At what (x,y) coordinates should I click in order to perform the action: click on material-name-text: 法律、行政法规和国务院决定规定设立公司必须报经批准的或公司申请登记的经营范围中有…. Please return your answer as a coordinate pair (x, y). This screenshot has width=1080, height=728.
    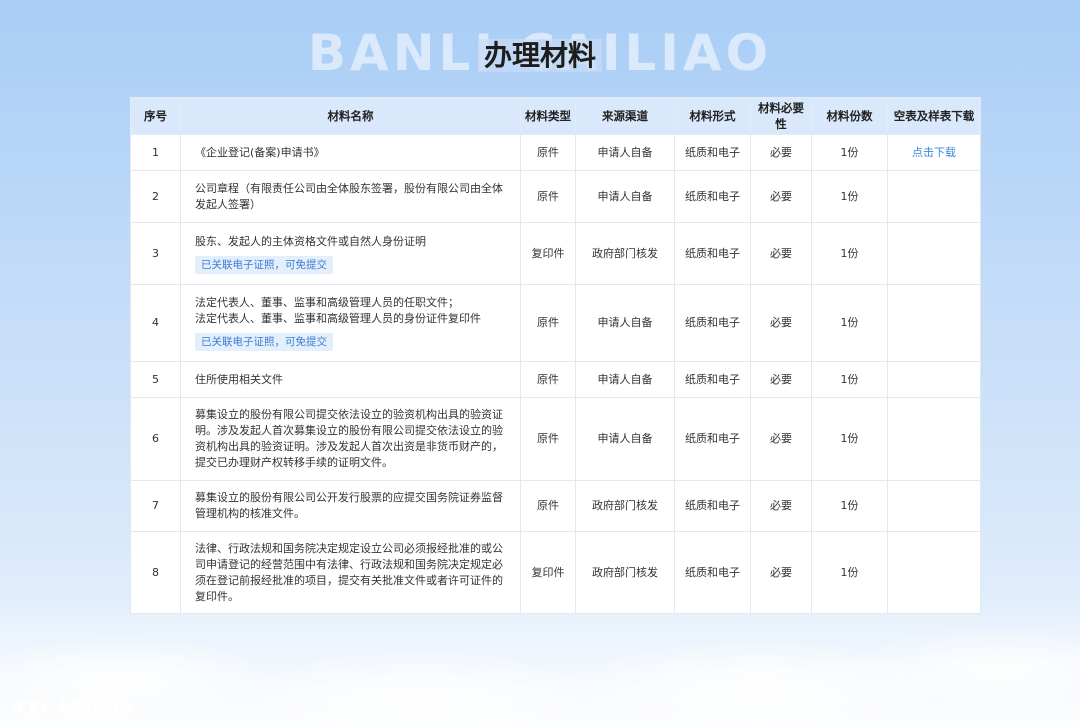
    Looking at the image, I should click on (349, 572).